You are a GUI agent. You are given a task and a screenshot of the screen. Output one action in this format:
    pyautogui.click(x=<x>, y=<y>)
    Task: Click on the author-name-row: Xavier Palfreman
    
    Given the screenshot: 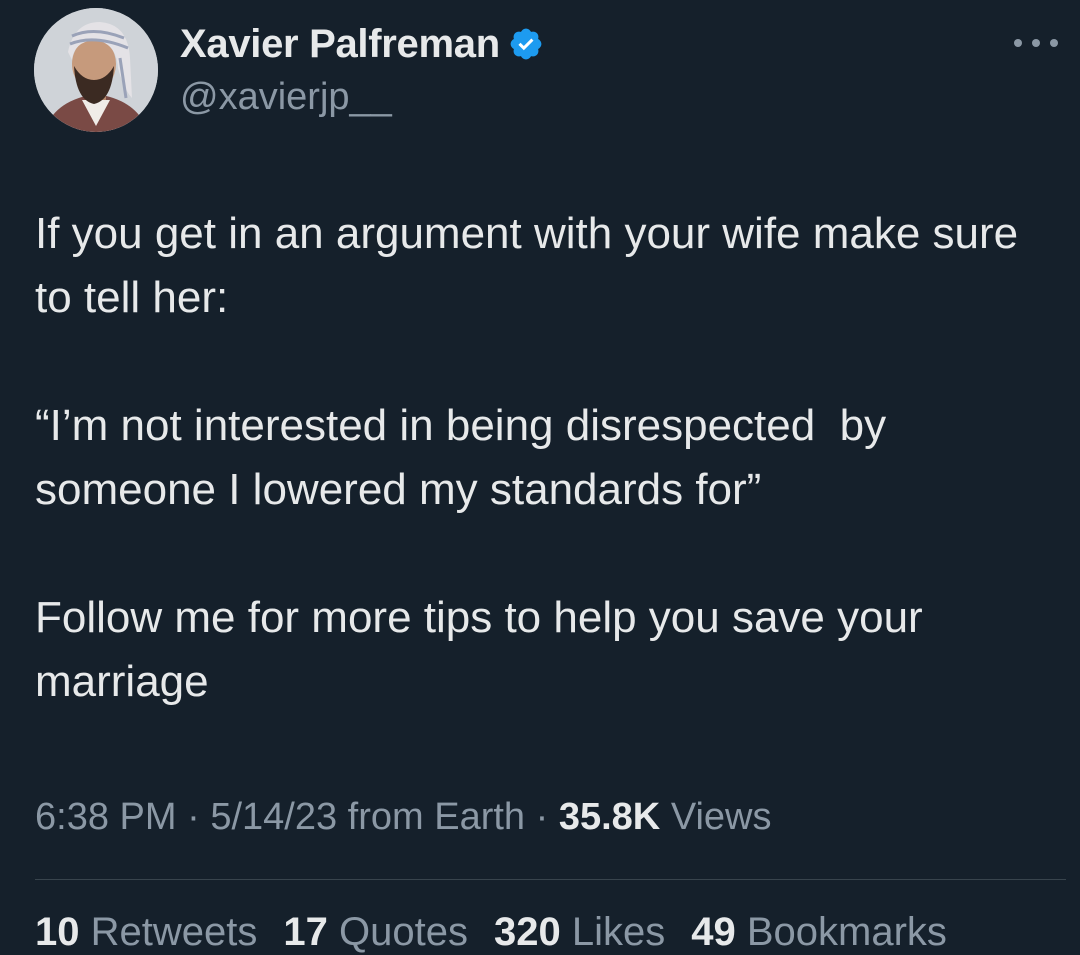 What is the action you would take?
    pyautogui.click(x=362, y=44)
    